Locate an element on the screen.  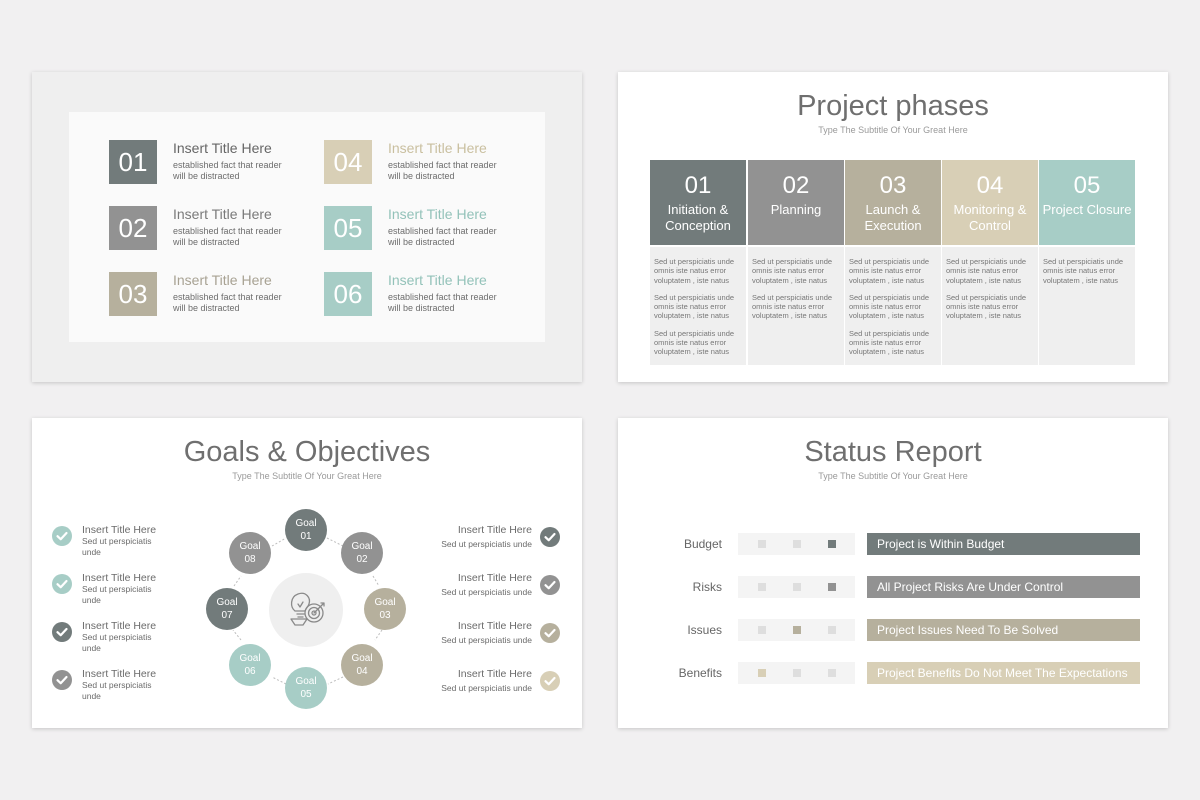
status-bar: Project is Within Budget is located at coordinates (1003, 544).